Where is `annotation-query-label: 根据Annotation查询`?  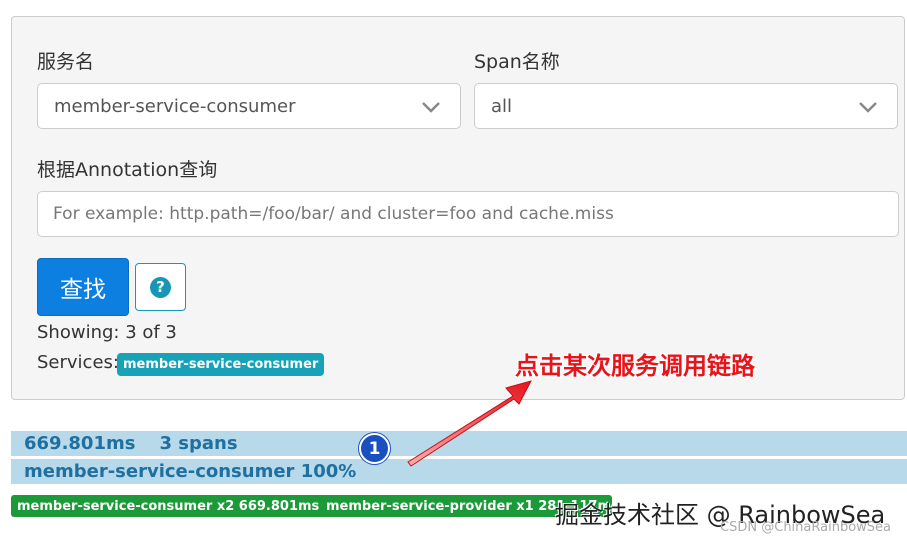 annotation-query-label: 根据Annotation查询 is located at coordinates (127, 170).